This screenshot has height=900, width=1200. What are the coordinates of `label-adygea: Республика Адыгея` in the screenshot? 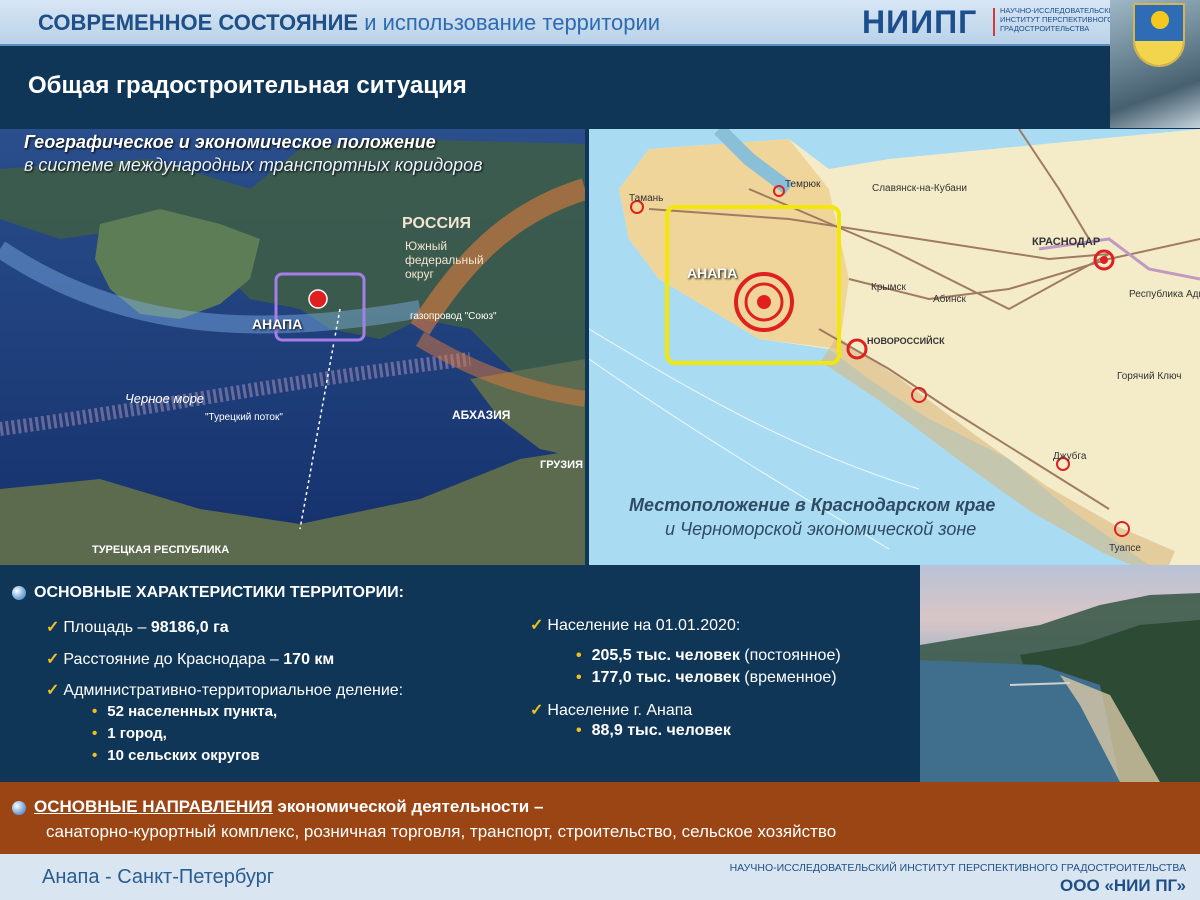 It's located at (1164, 294).